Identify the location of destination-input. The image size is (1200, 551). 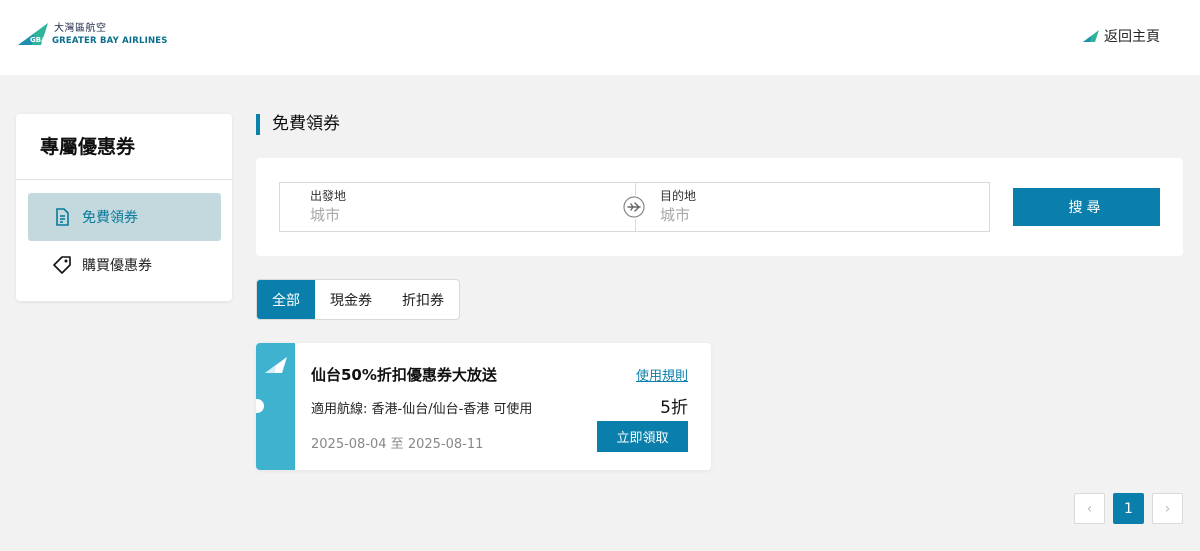
(800, 215).